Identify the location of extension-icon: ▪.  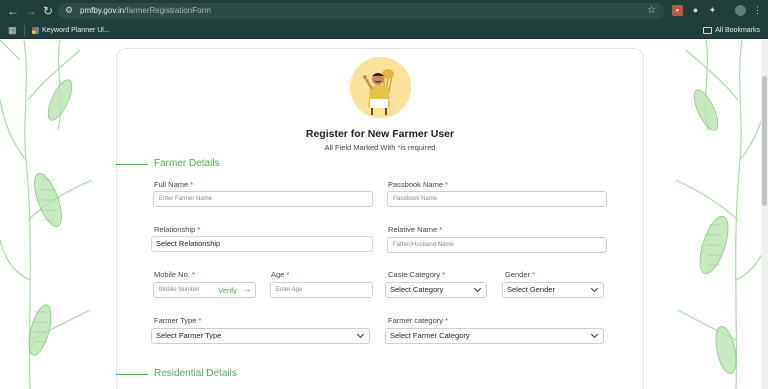
(677, 10).